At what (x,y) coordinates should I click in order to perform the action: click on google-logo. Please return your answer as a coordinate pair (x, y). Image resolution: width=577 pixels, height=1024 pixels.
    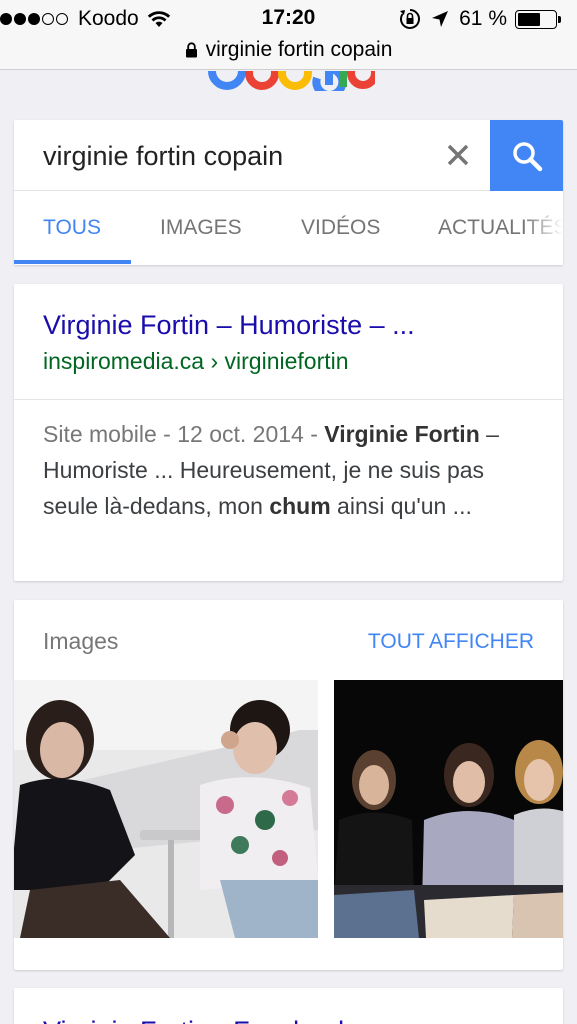
    Looking at the image, I should click on (290, 81).